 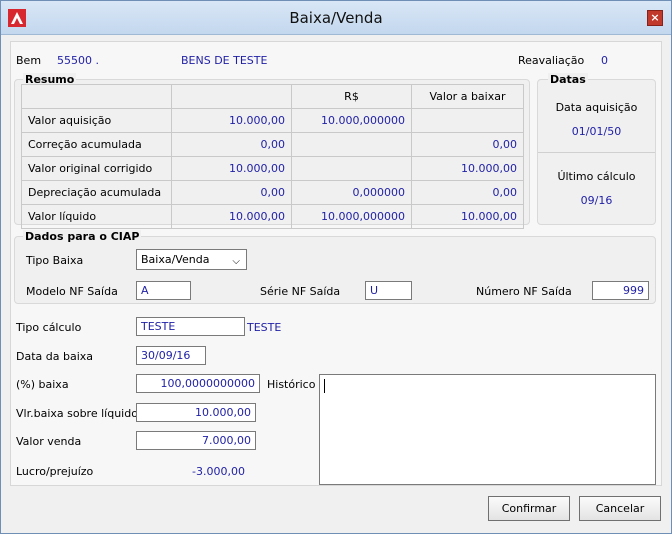 I want to click on chevron-down-icon: ⌵, so click(x=236, y=261).